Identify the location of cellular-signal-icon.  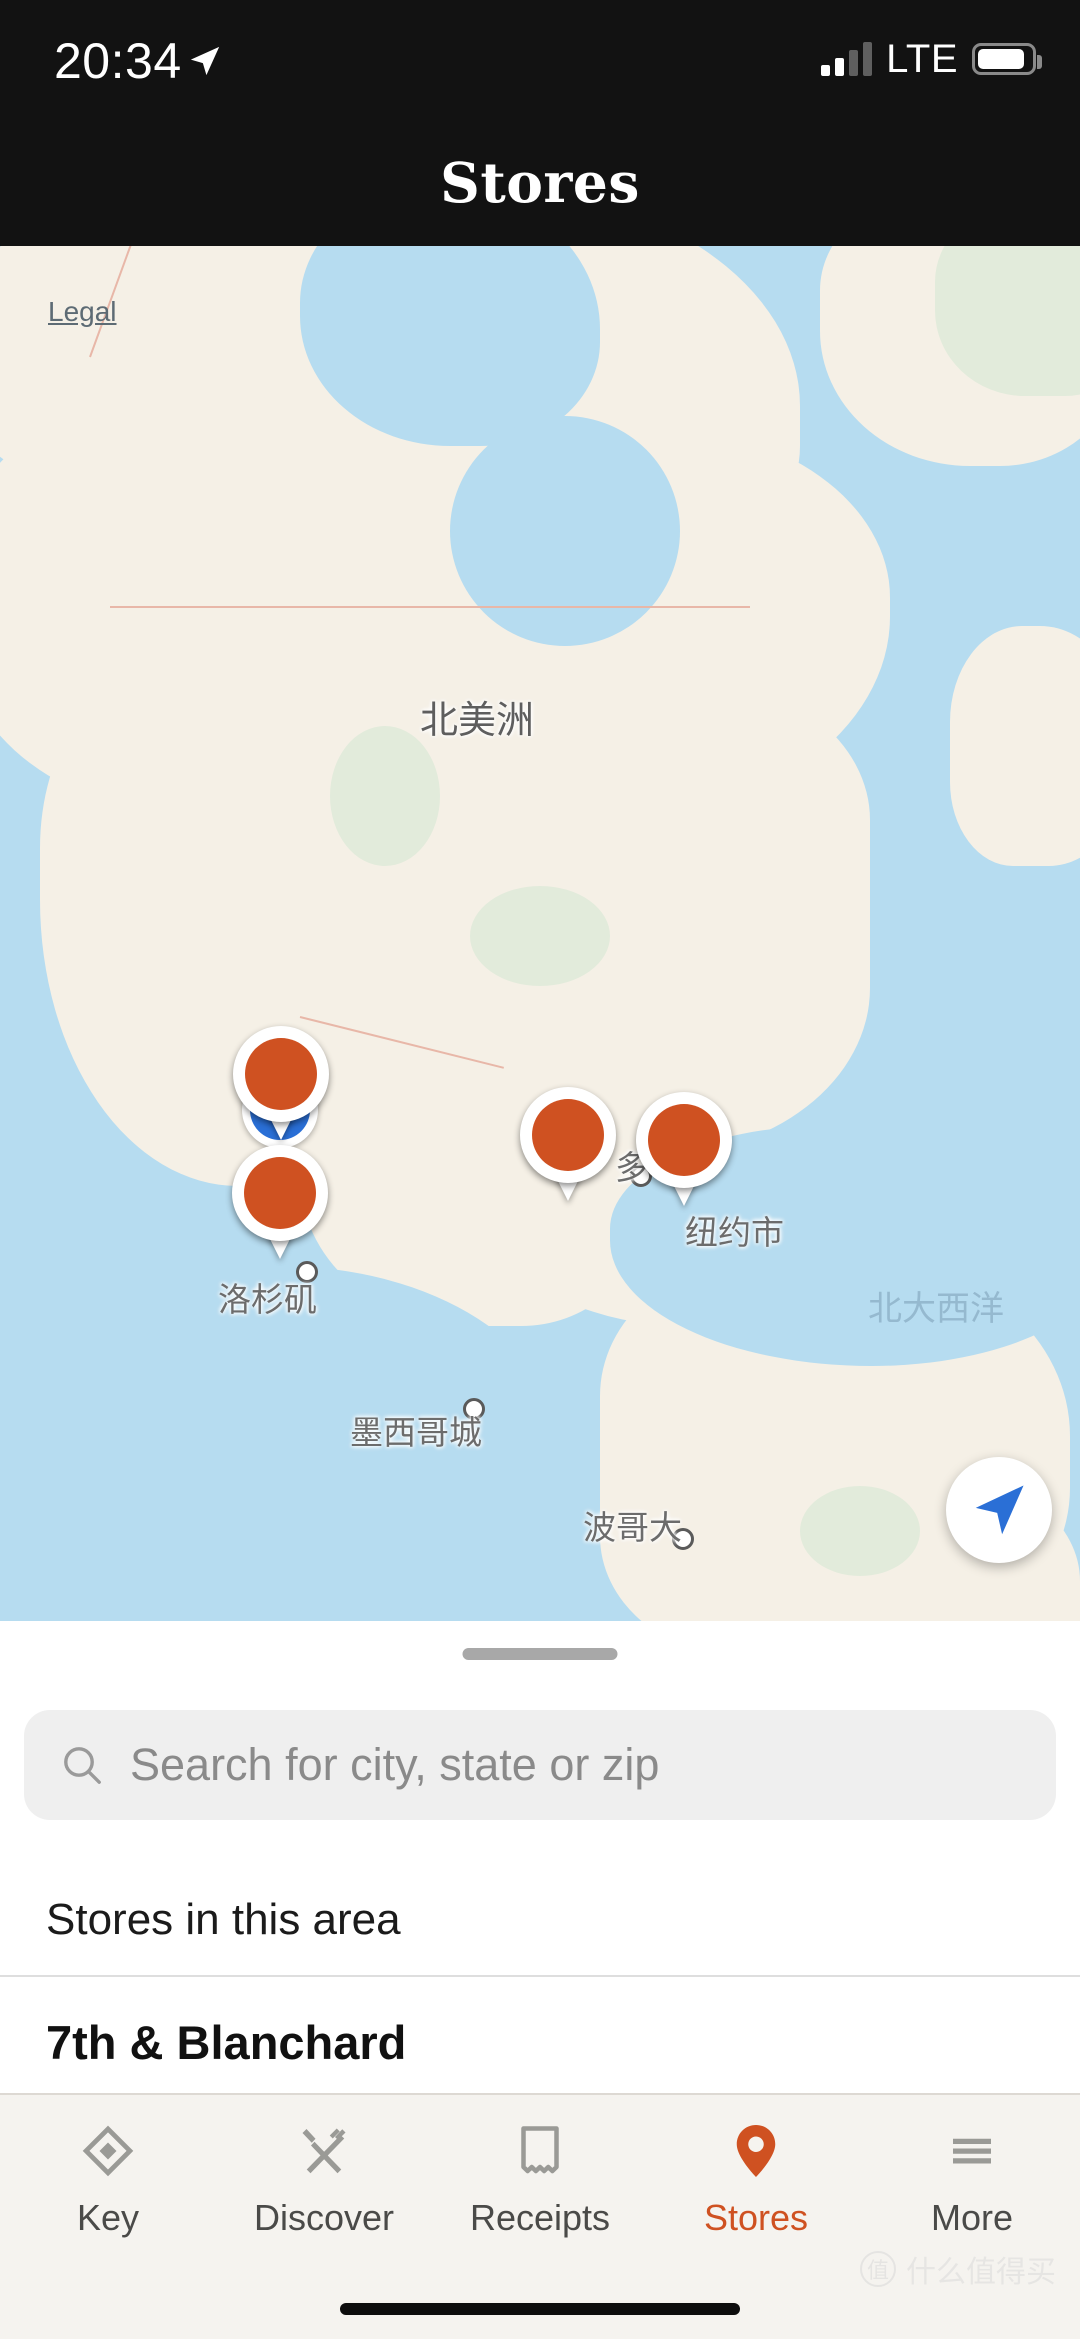
(847, 59).